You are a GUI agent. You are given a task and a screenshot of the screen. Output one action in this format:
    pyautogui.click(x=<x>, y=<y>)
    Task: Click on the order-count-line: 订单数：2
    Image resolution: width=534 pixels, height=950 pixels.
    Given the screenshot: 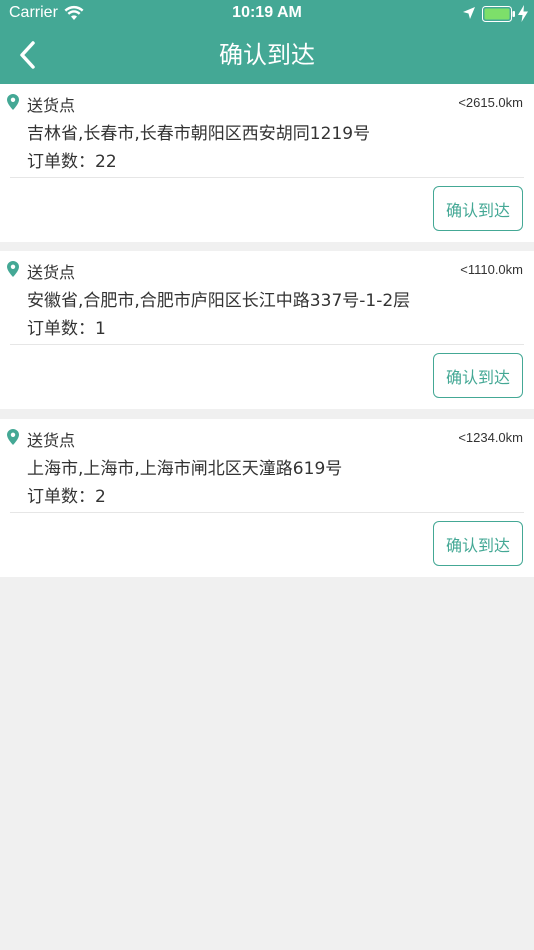 What is the action you would take?
    pyautogui.click(x=66, y=494)
    